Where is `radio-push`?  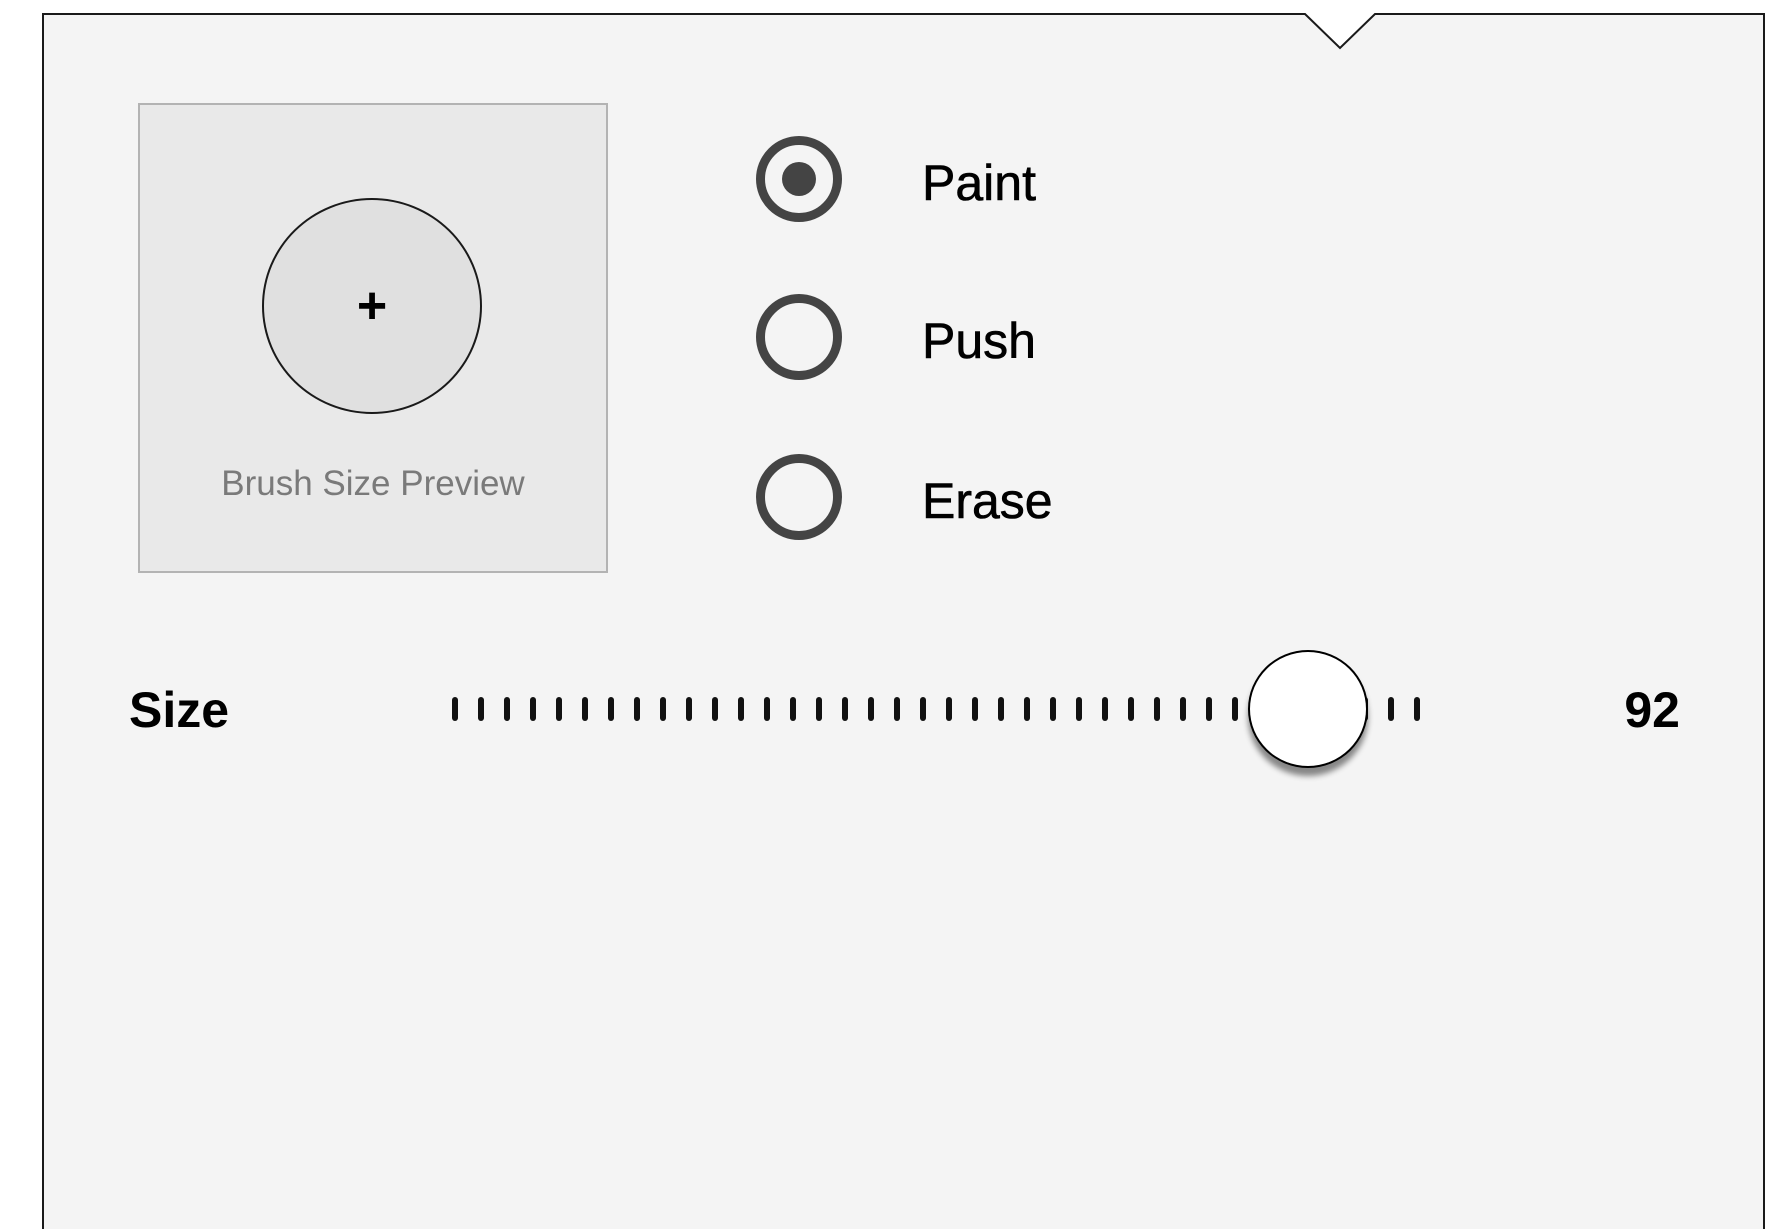
radio-push is located at coordinates (799, 337).